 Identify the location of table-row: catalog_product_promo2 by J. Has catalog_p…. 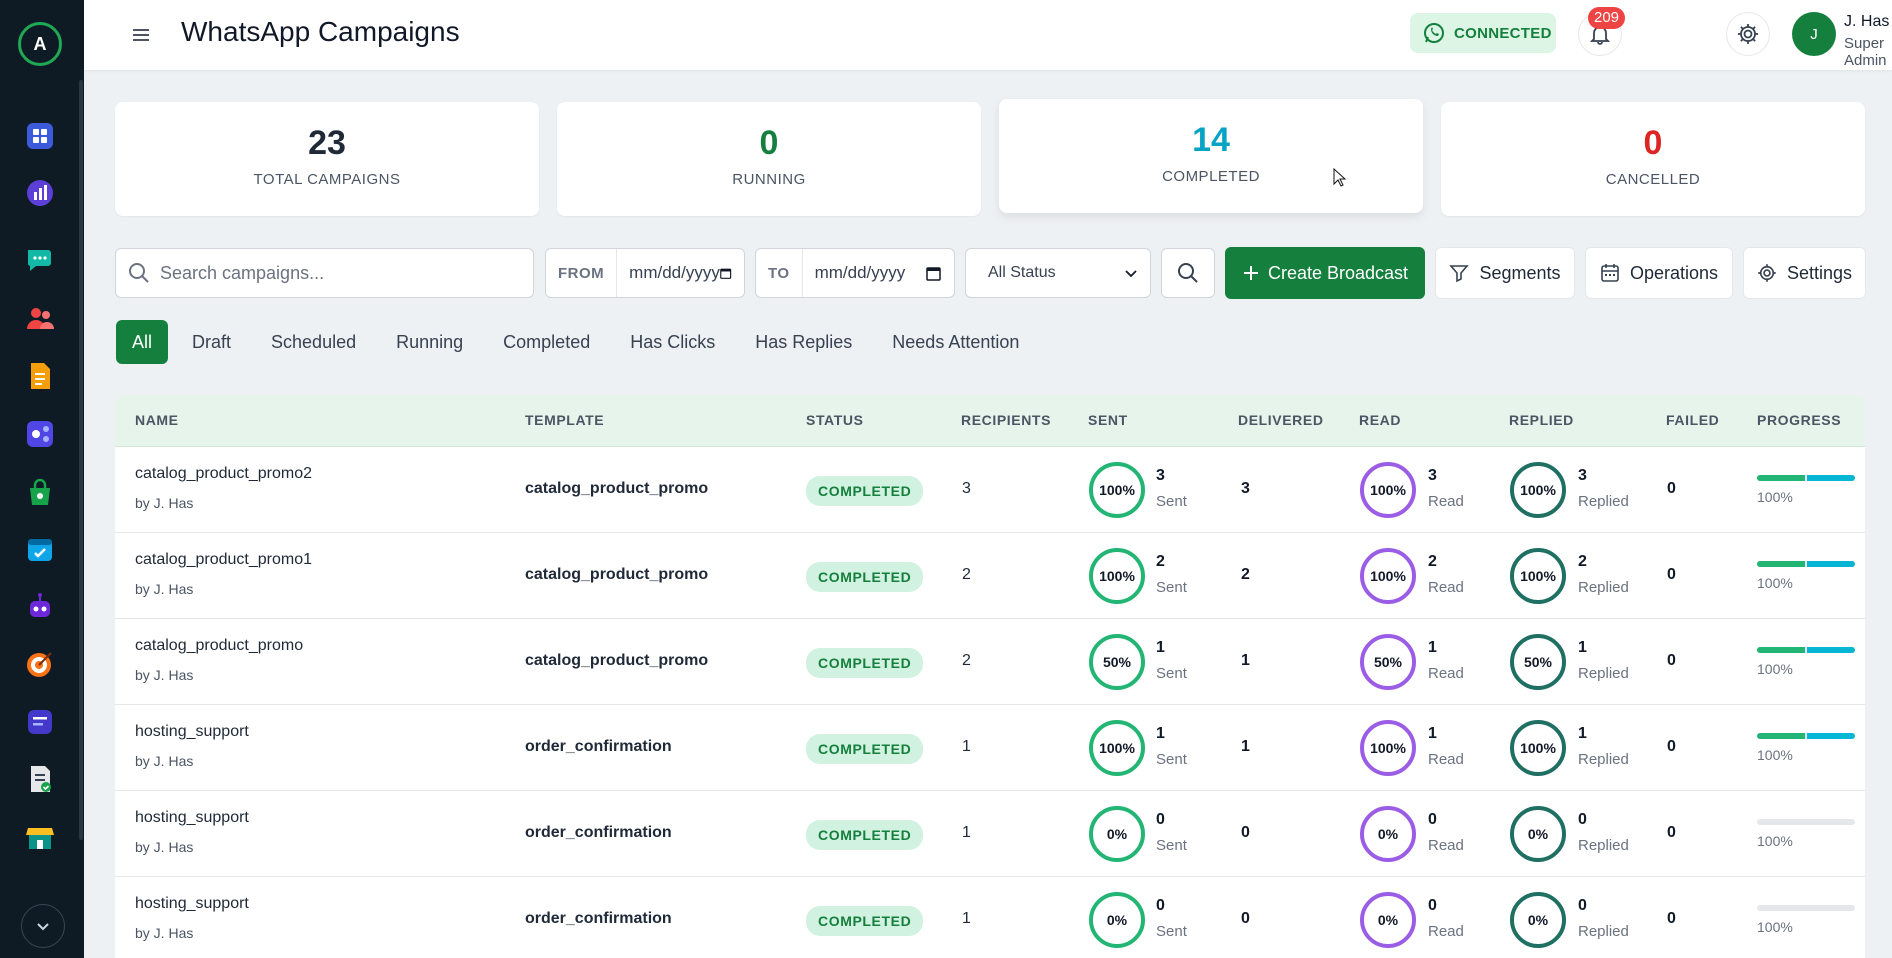
(990, 490).